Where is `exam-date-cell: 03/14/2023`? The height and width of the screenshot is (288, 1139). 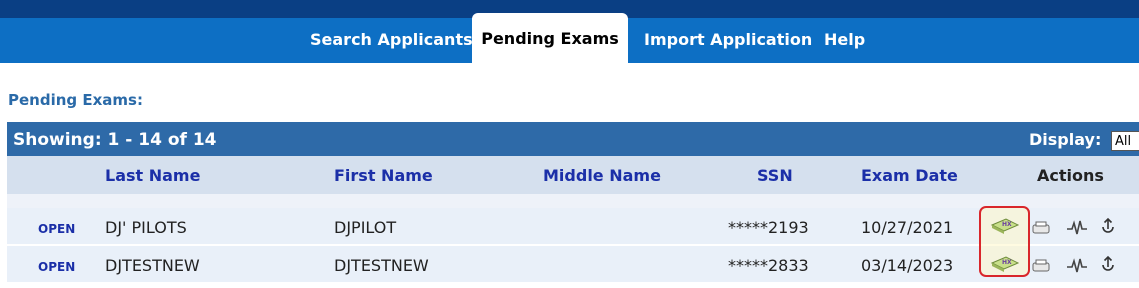 exam-date-cell: 03/14/2023 is located at coordinates (907, 265).